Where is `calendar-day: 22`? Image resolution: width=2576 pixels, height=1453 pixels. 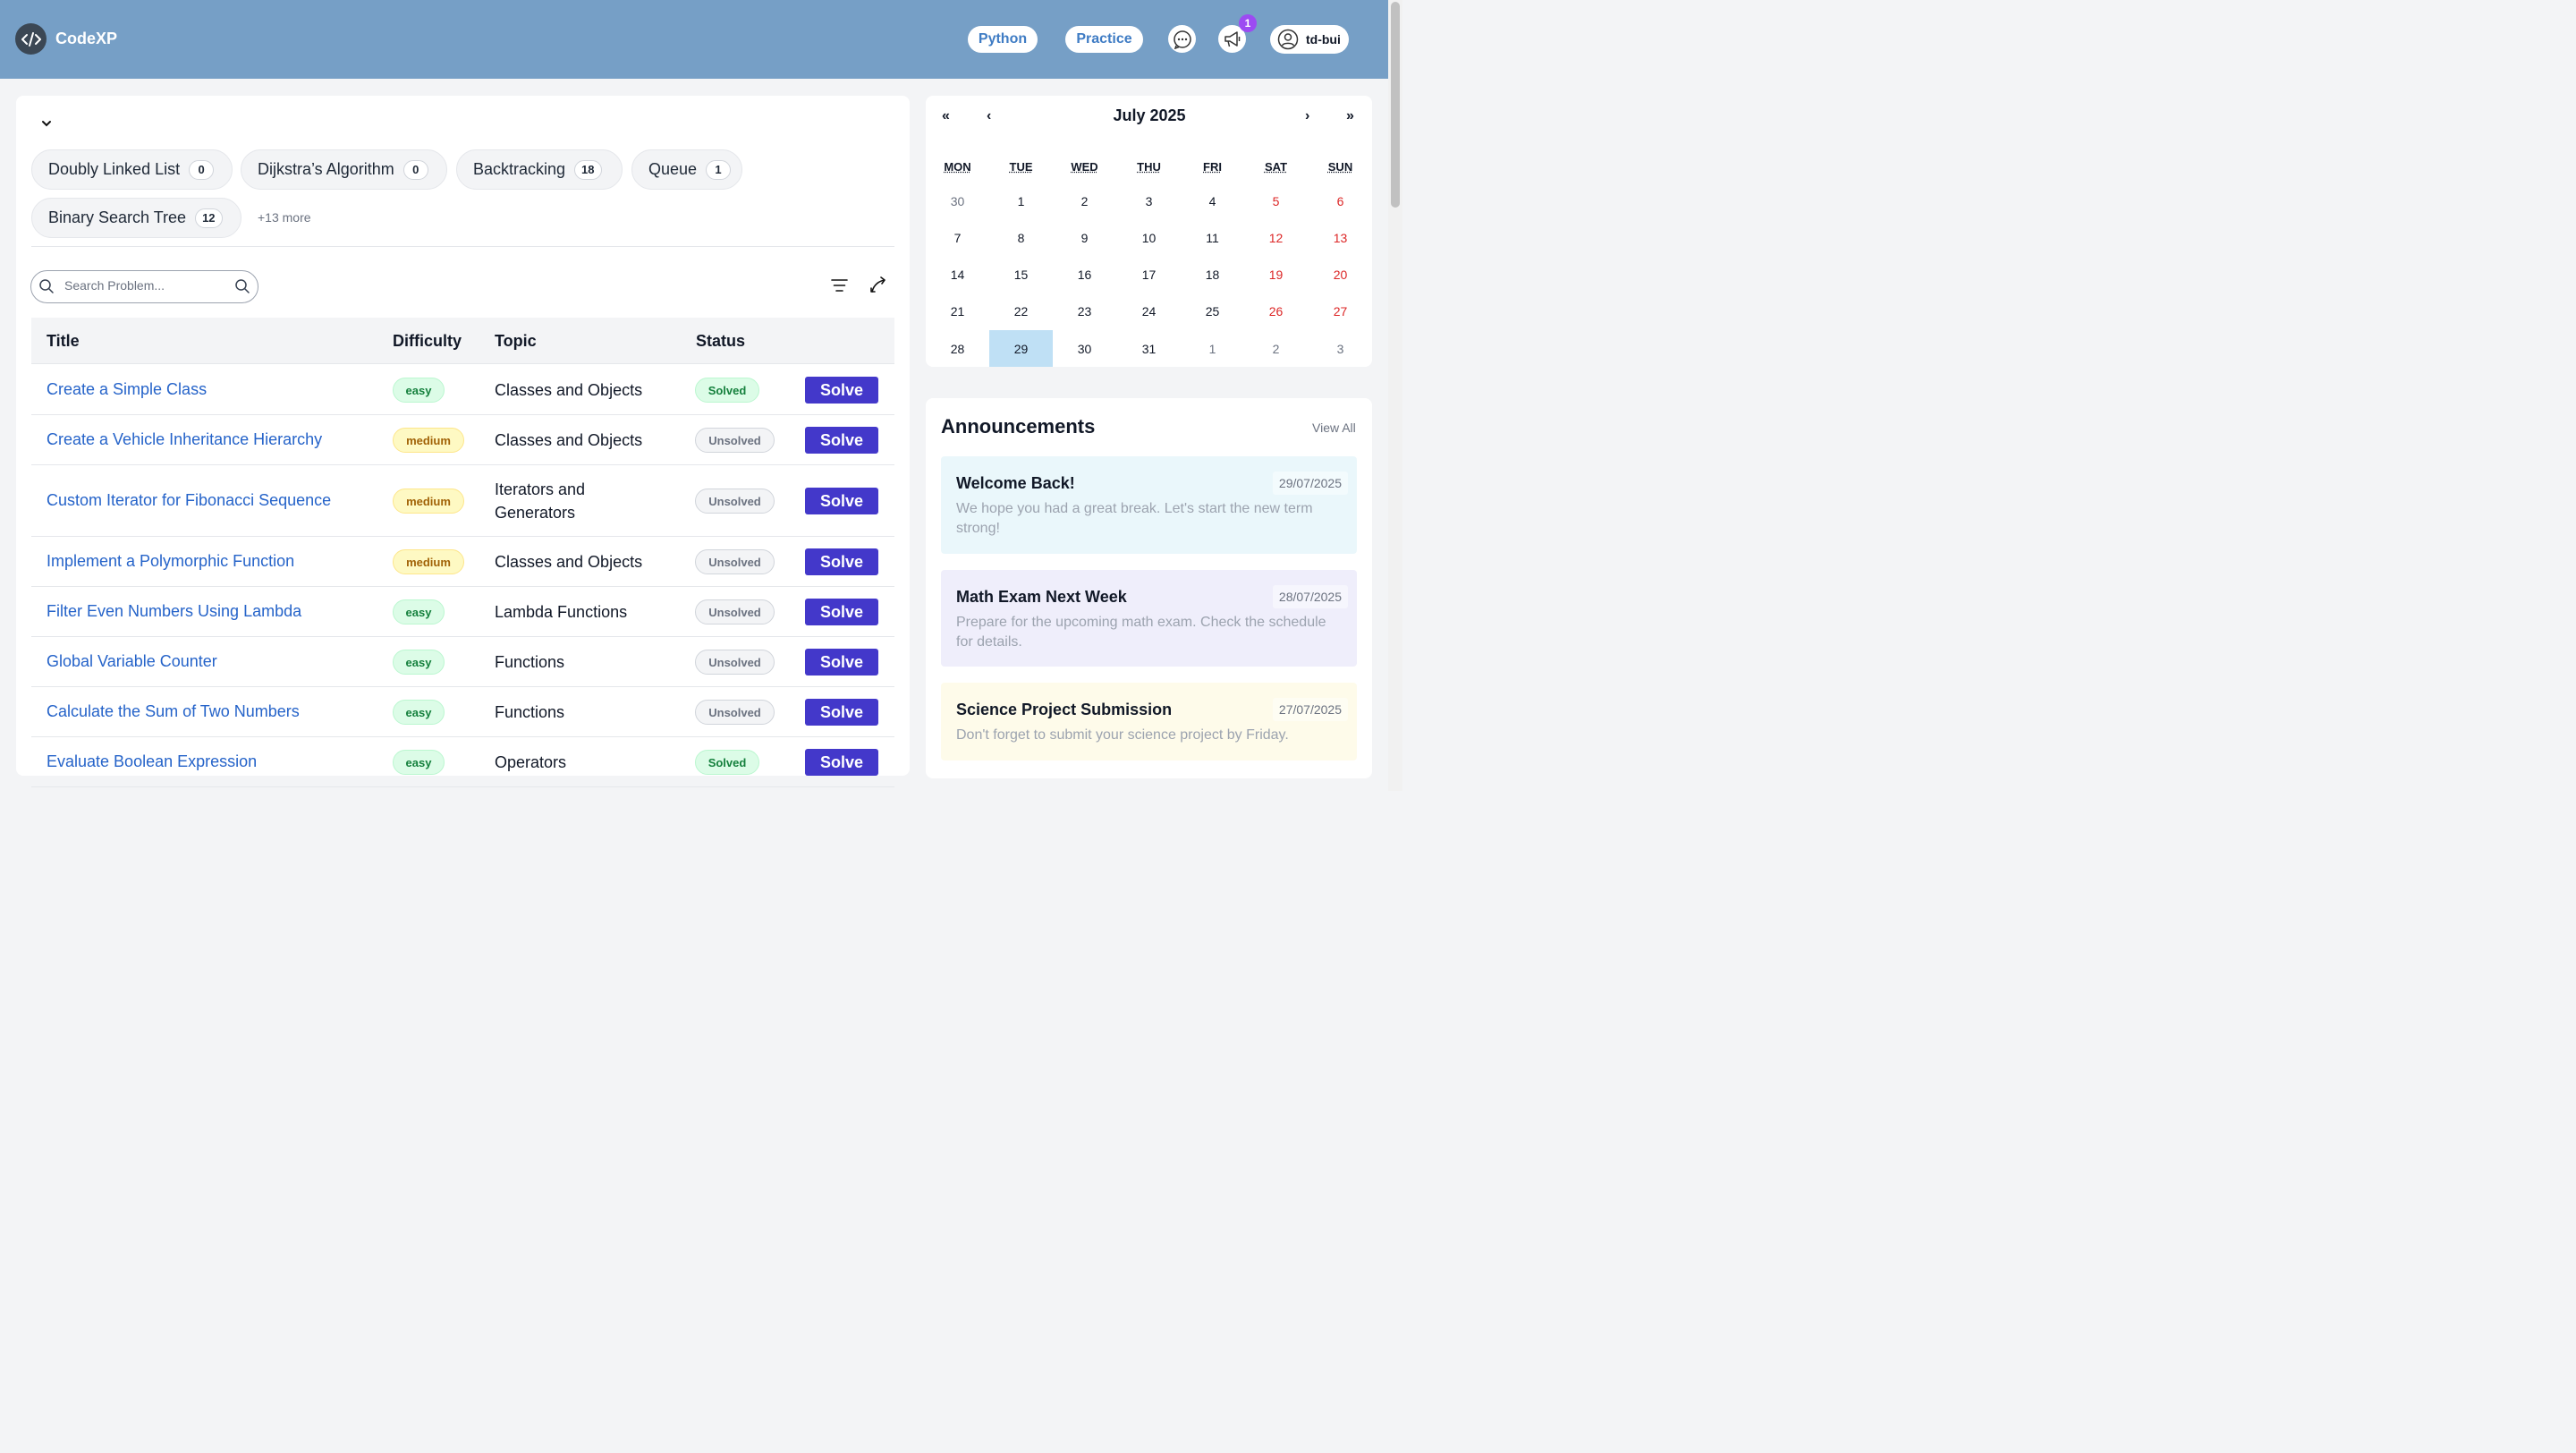
calendar-day: 22 is located at coordinates (1021, 311).